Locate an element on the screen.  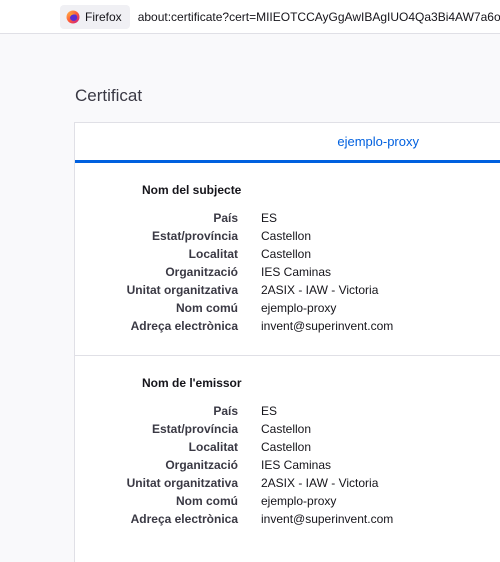
tab-certificate: ejemplo-proxy is located at coordinates (287, 143).